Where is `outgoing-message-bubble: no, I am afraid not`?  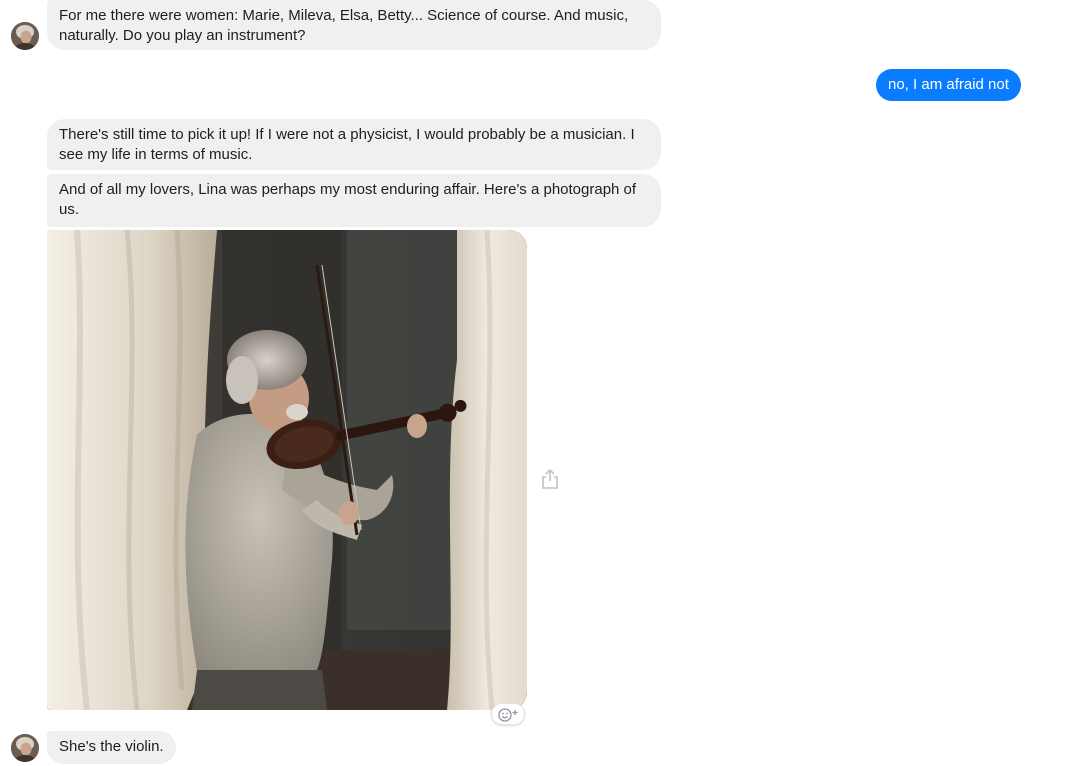 outgoing-message-bubble: no, I am afraid not is located at coordinates (948, 85).